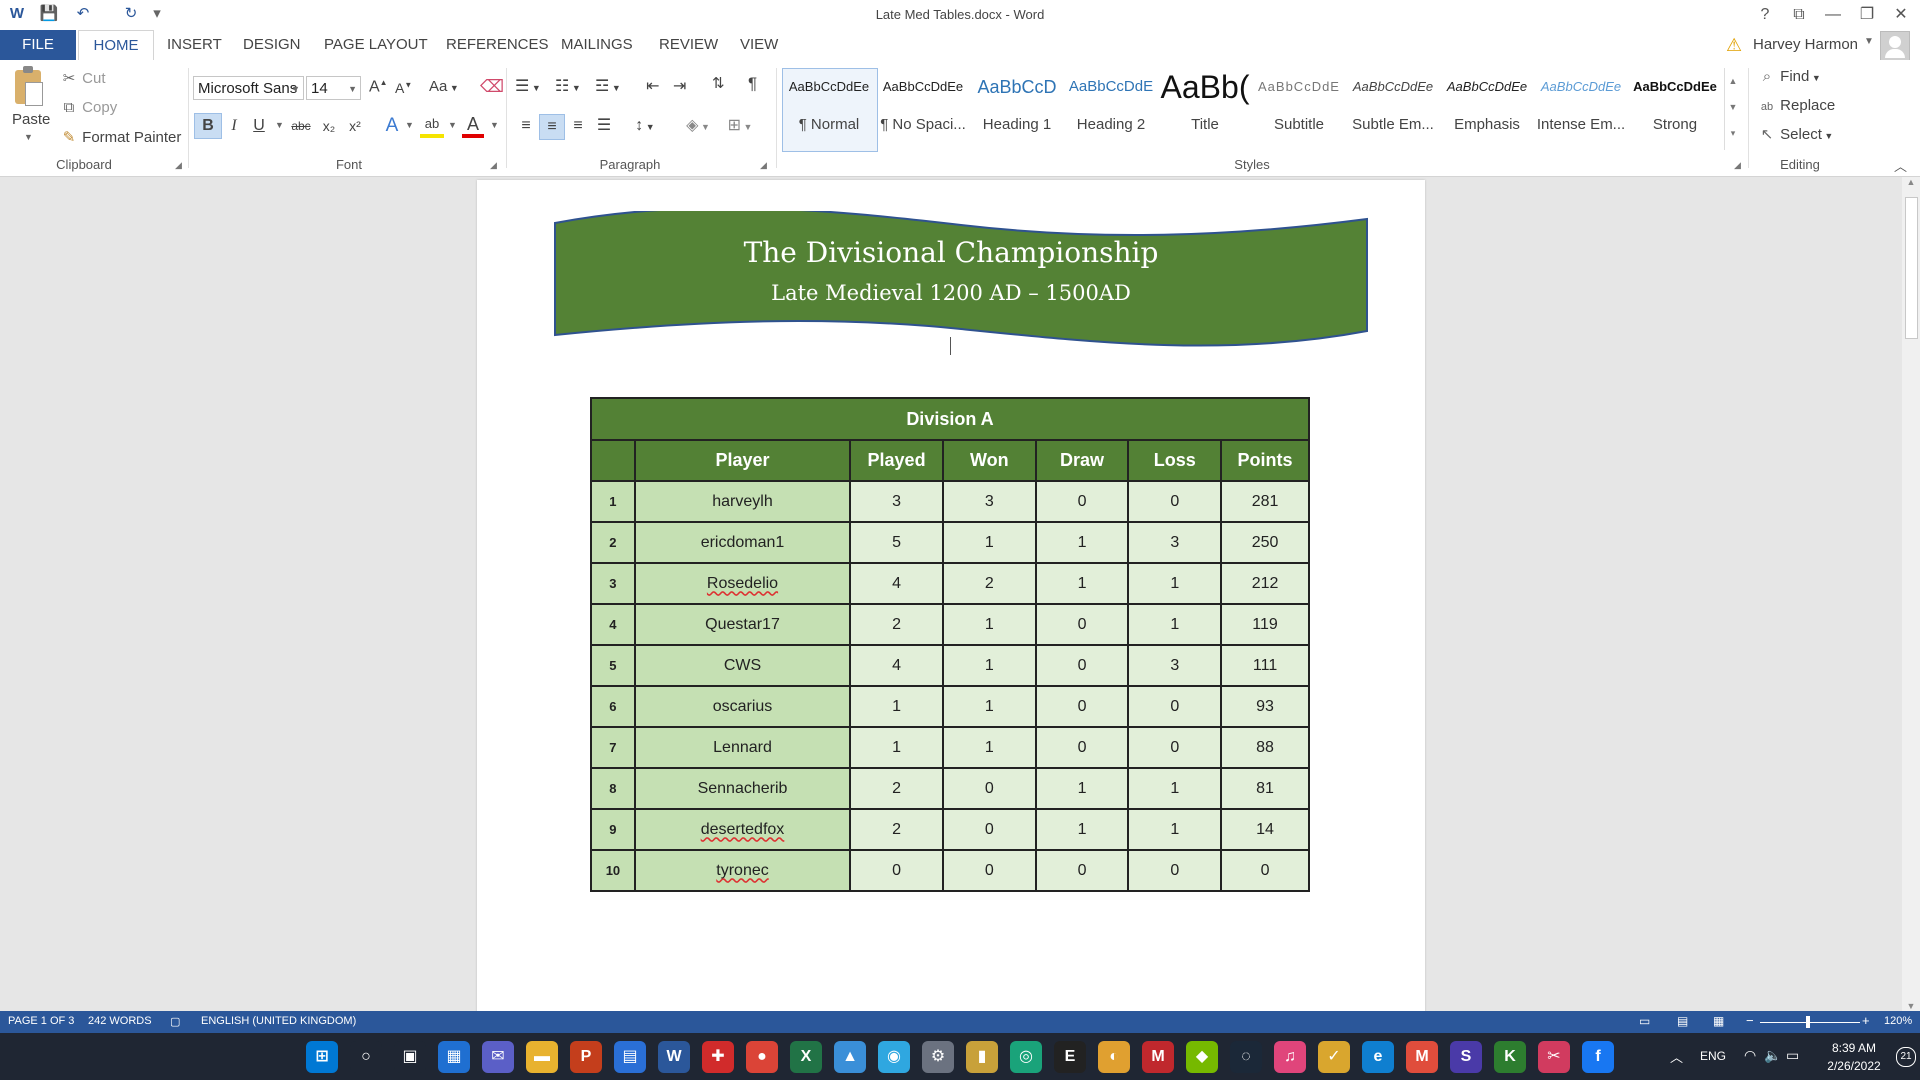 Image resolution: width=1920 pixels, height=1080 pixels. I want to click on player-cell: desertedfox, so click(742, 829).